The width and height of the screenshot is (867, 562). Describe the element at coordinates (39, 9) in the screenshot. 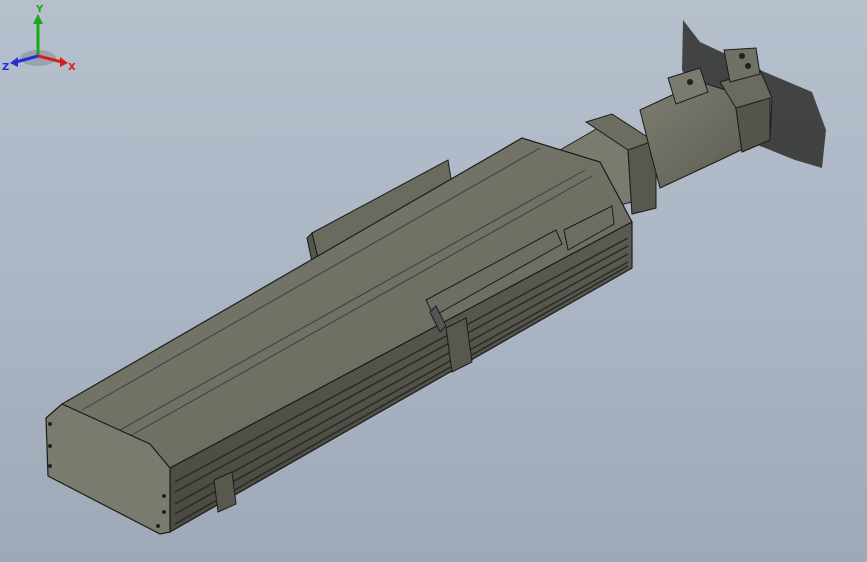

I see `y-axis-label: Y` at that location.